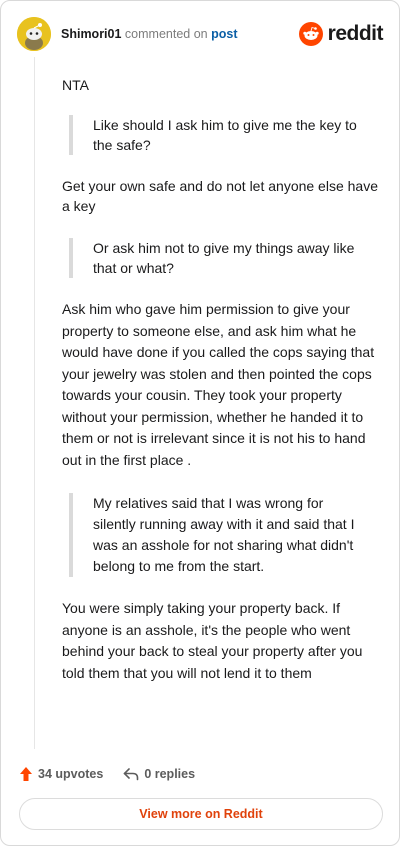 This screenshot has width=400, height=846. Describe the element at coordinates (131, 774) in the screenshot. I see `reply-arrow-icon` at that location.